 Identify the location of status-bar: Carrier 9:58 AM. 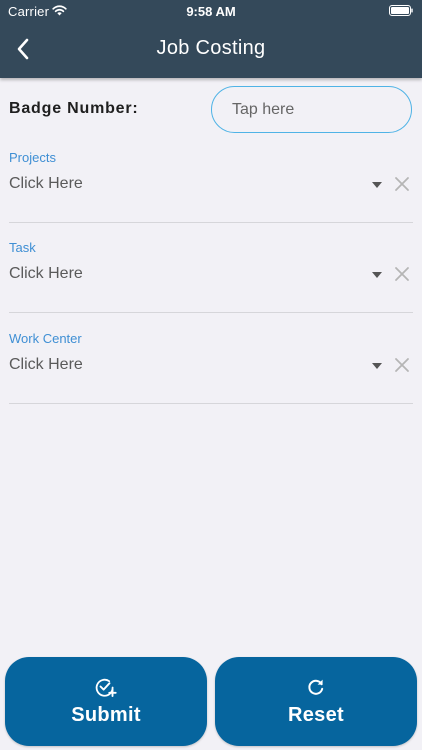
(211, 11).